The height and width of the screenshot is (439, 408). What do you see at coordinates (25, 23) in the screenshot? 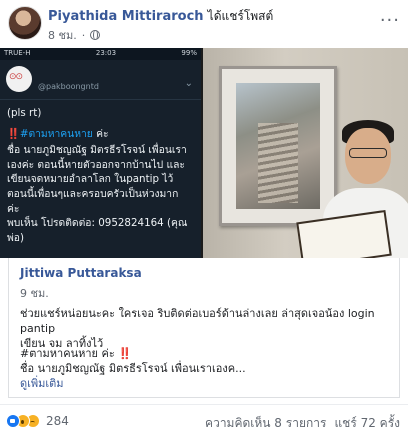
I see `author-avatar` at bounding box center [25, 23].